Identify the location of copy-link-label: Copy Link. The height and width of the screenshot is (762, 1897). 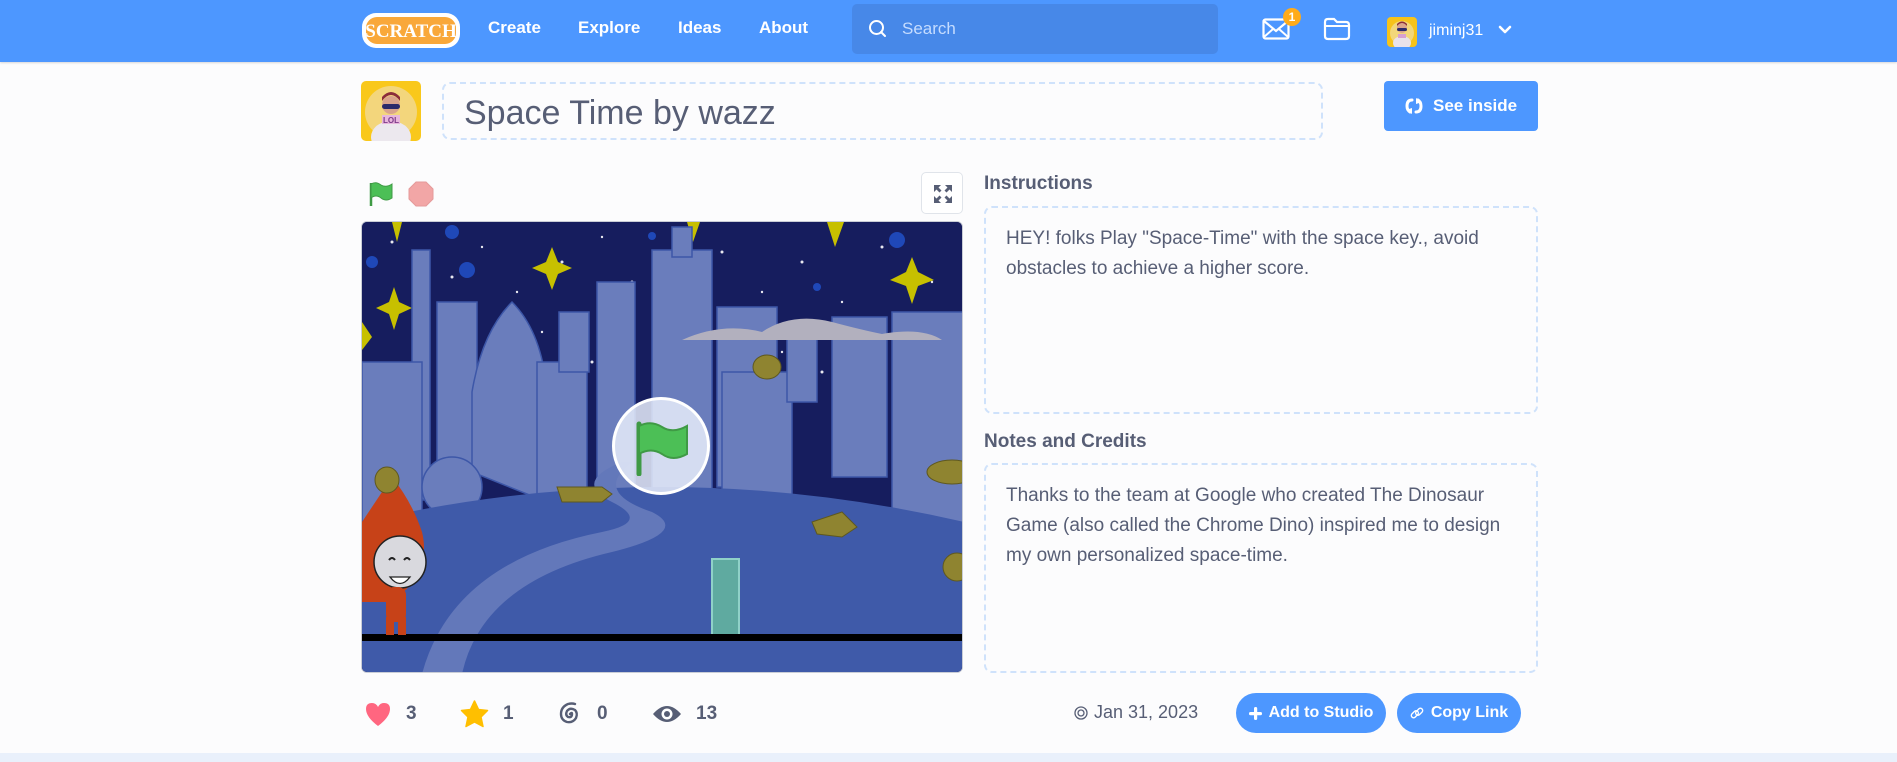
(1469, 712).